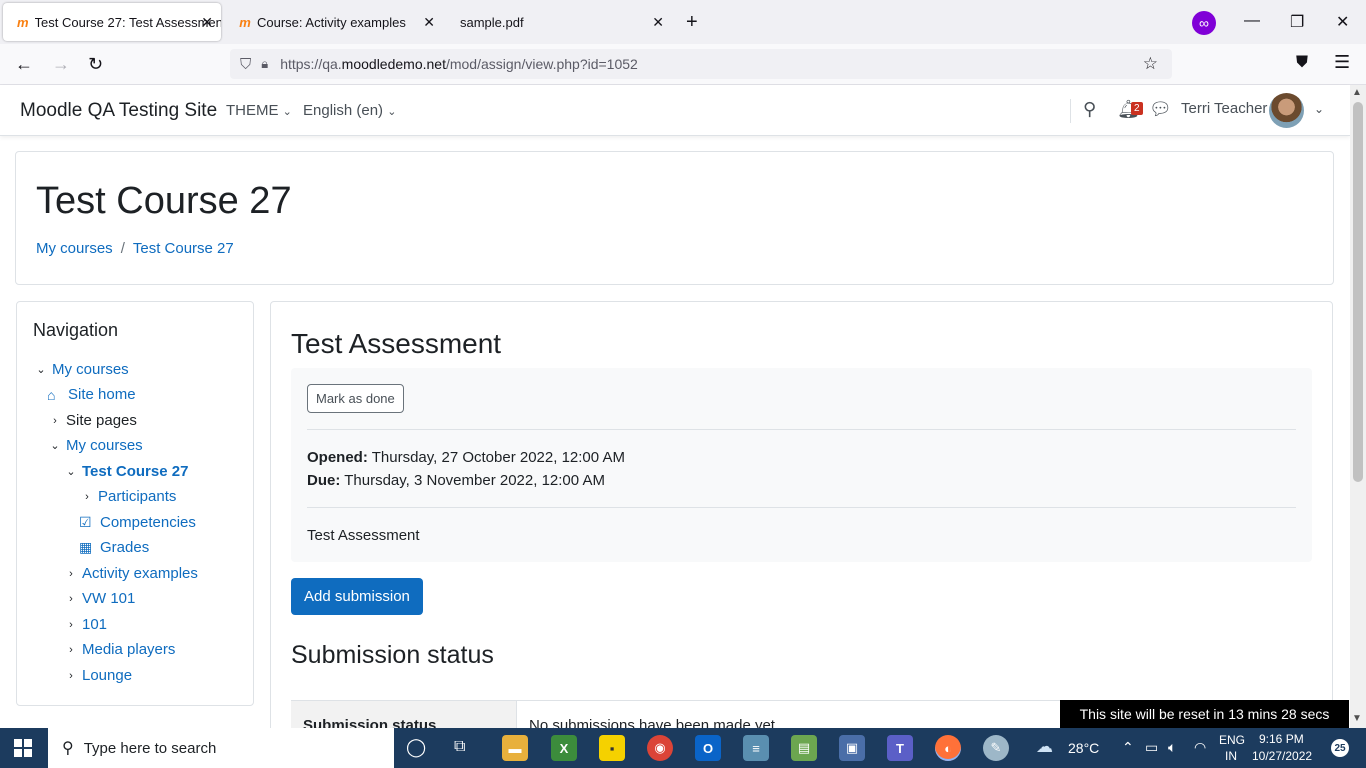 The height and width of the screenshot is (768, 1366). I want to click on chrome-icon: ◉, so click(660, 748).